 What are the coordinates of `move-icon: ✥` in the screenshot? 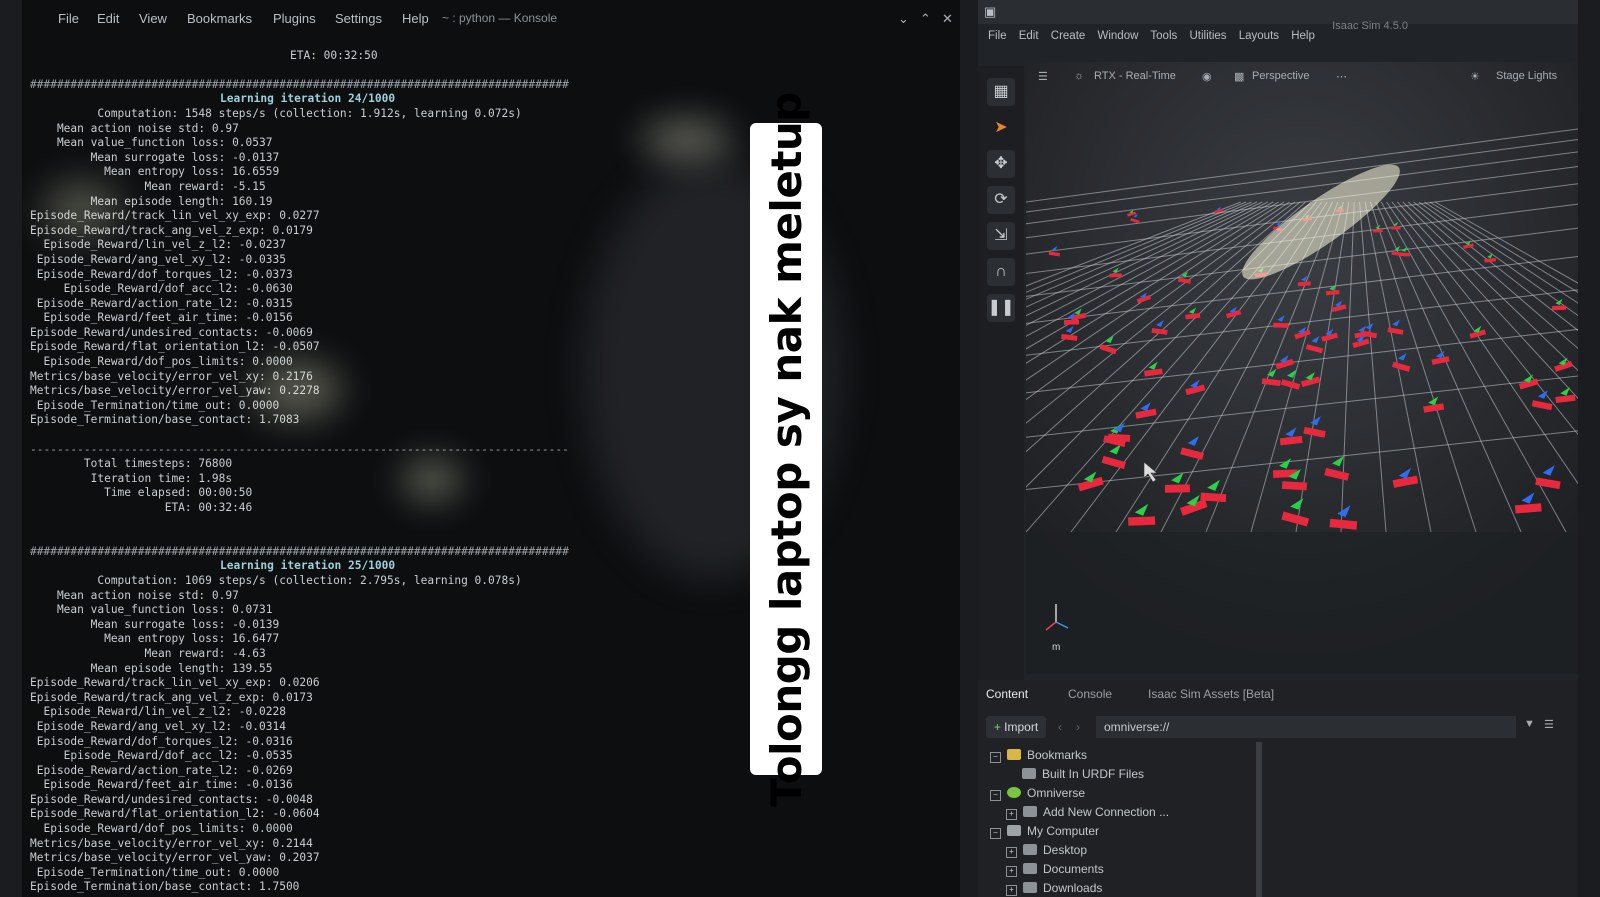 It's located at (1001, 164).